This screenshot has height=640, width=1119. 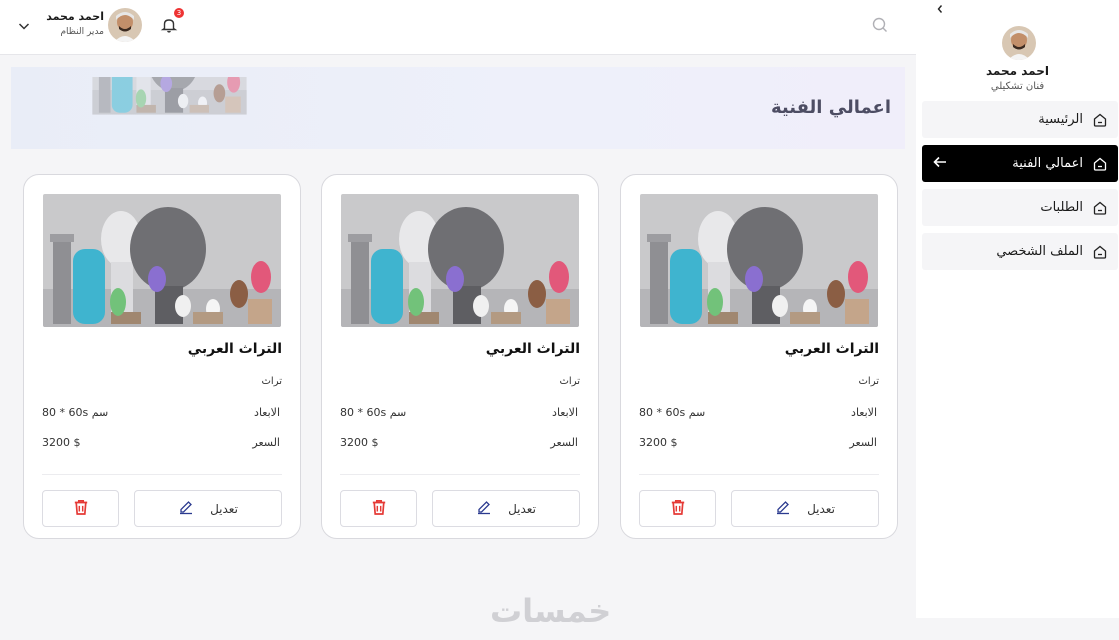 What do you see at coordinates (830, 107) in the screenshot?
I see `page-title: اعمالي الفنية` at bounding box center [830, 107].